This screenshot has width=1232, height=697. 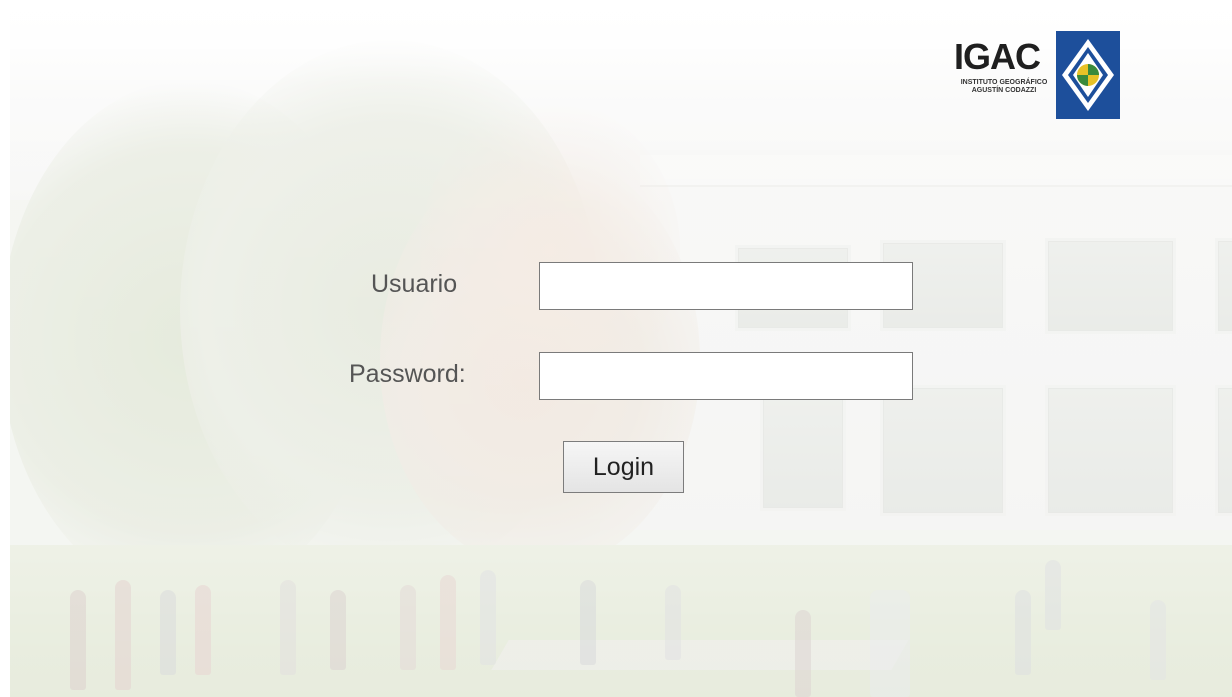 What do you see at coordinates (997, 56) in the screenshot?
I see `logo-wordmark: IGAC` at bounding box center [997, 56].